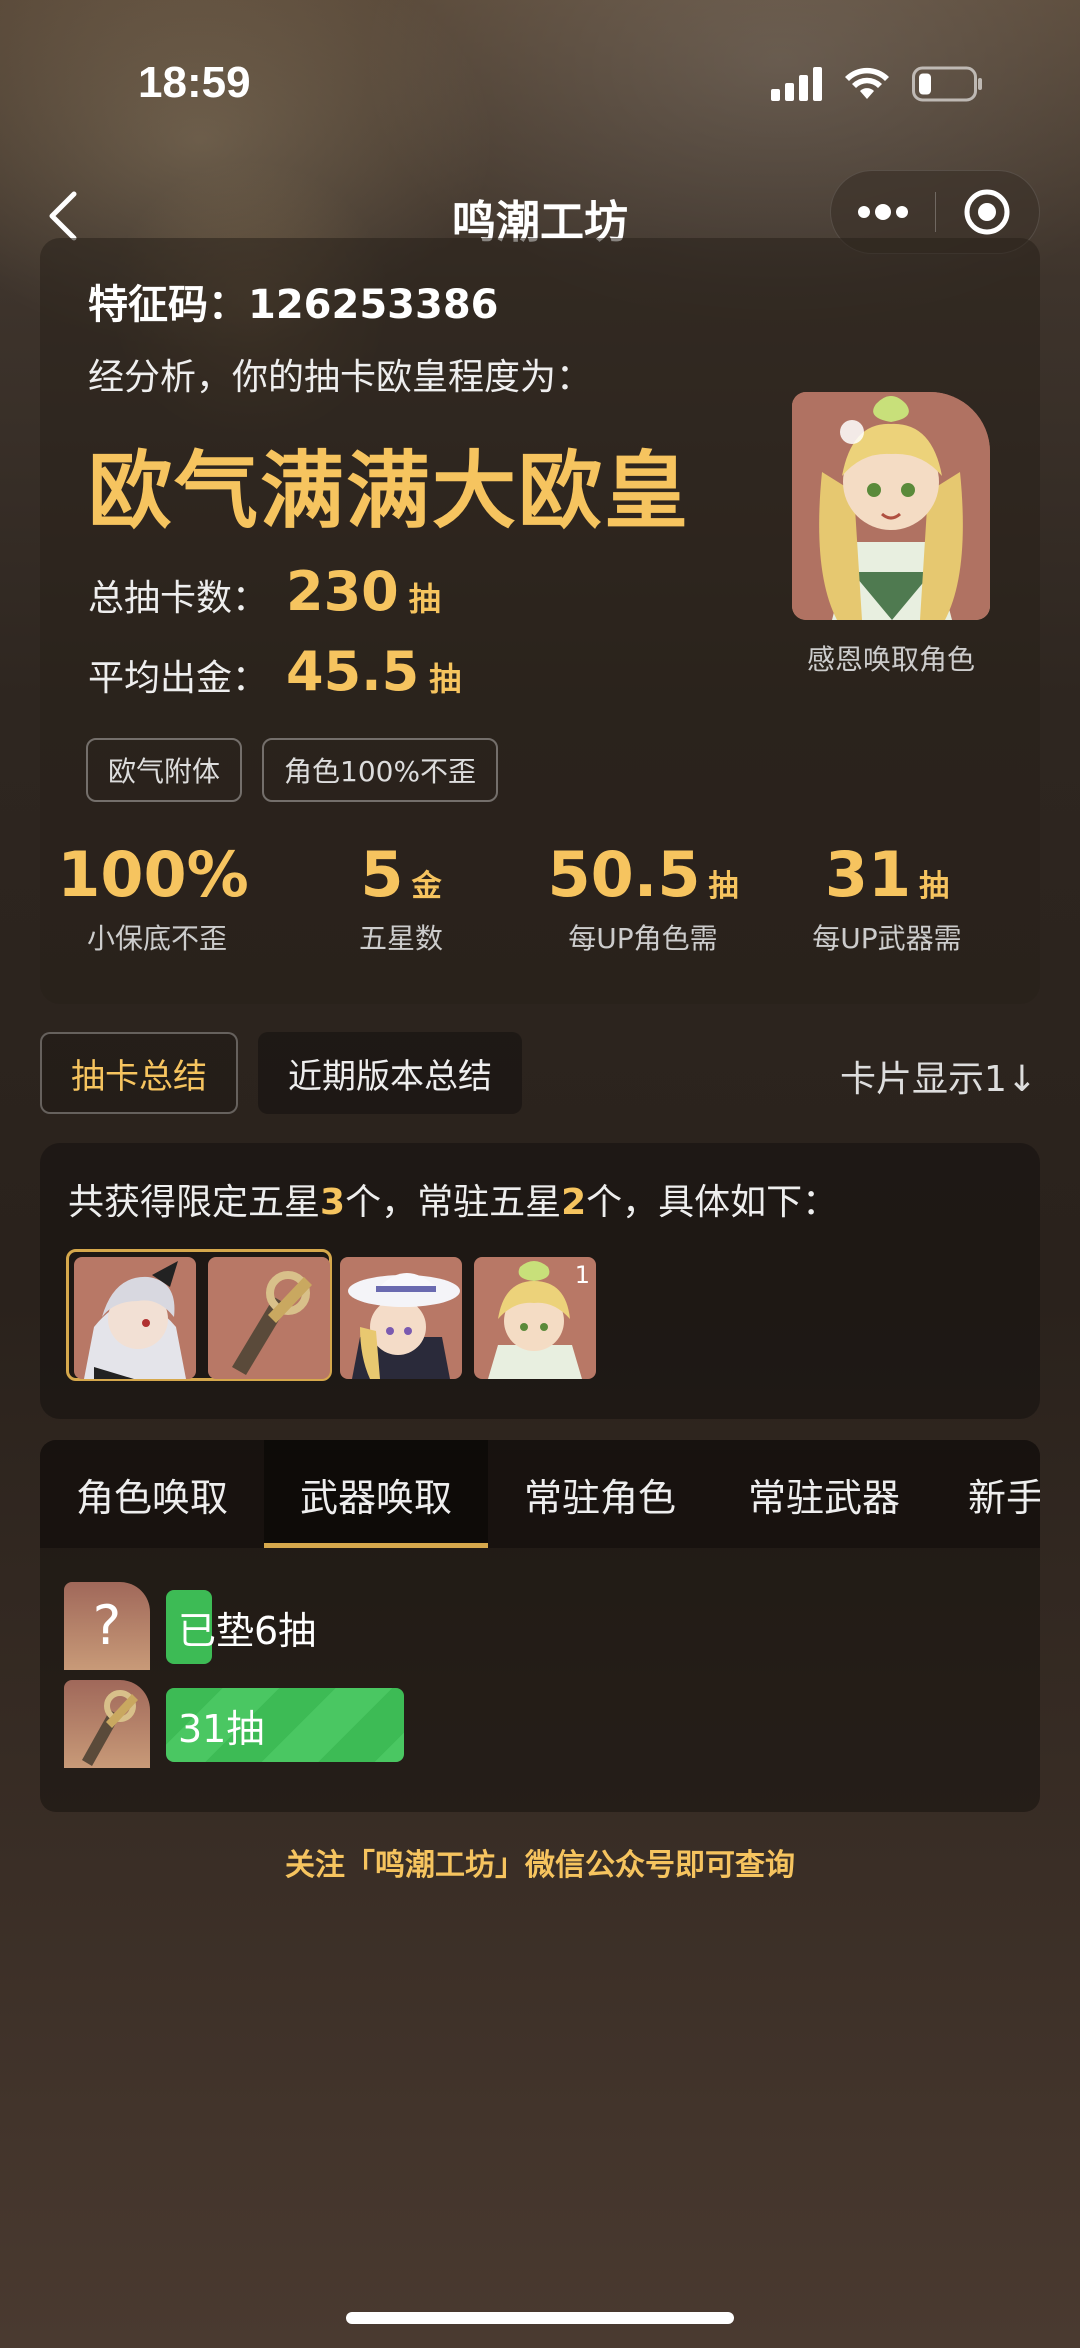 The height and width of the screenshot is (2348, 1080). I want to click on cellular-signal-icon, so click(796, 84).